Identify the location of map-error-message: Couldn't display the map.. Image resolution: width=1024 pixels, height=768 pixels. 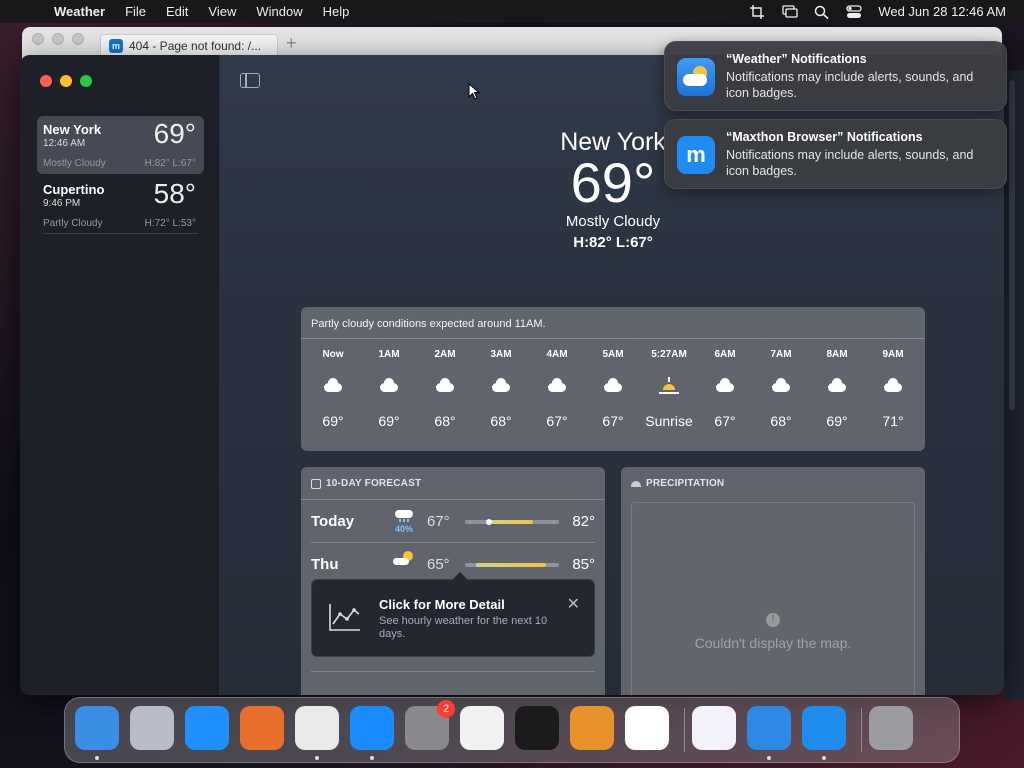
(773, 643).